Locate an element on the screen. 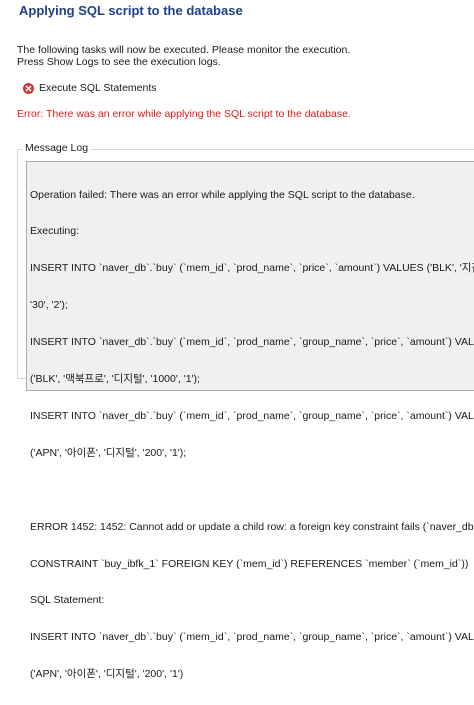  log-line: ('APN', '아이폰', '디지털', '200', '1') is located at coordinates (107, 674).